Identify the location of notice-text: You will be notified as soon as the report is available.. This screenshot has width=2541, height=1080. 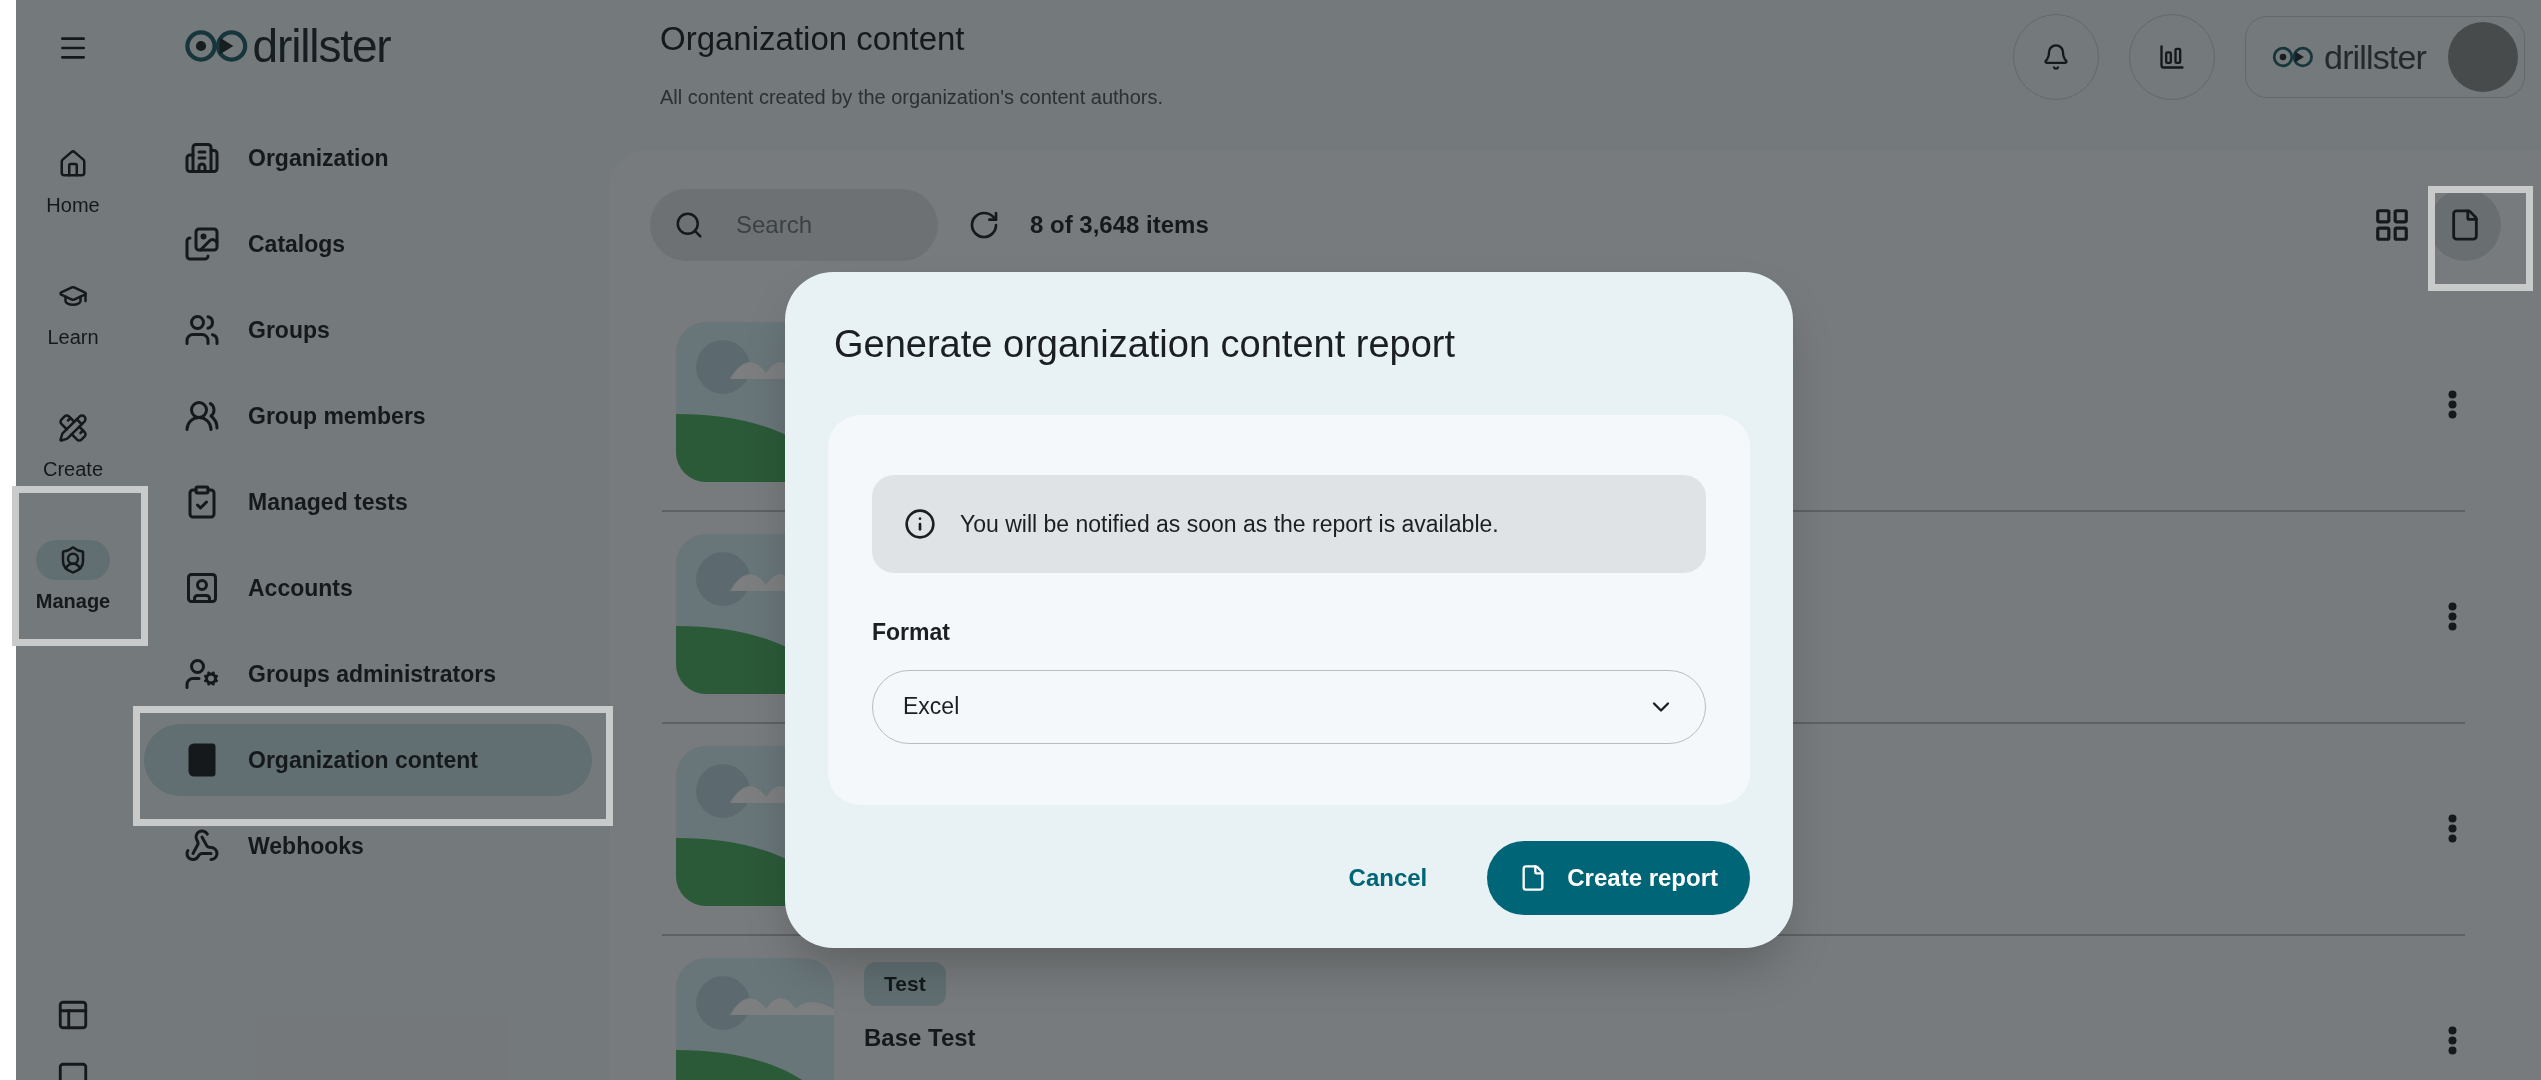
(1229, 524).